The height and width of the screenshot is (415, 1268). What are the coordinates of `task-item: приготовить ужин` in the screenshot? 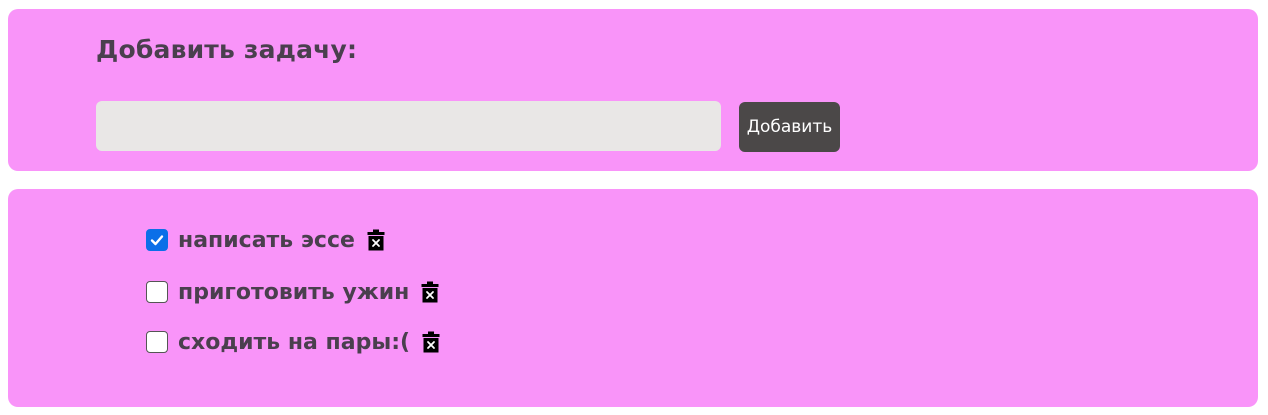 It's located at (292, 292).